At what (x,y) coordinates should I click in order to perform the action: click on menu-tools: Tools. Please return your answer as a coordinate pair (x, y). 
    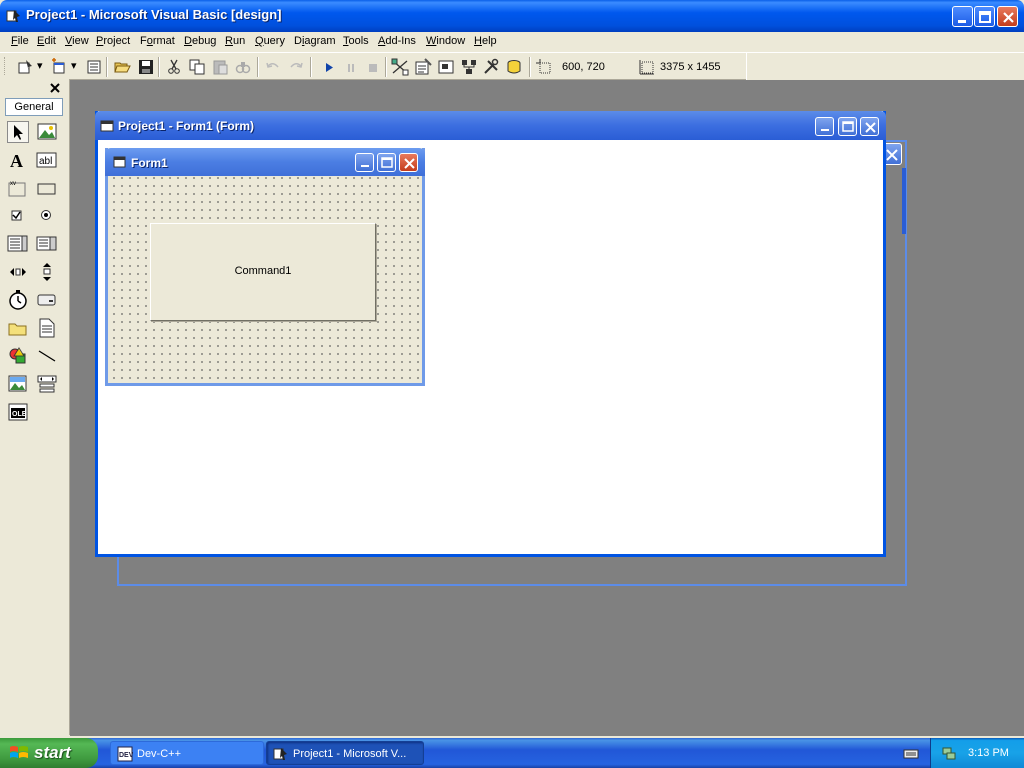
    Looking at the image, I should click on (356, 41).